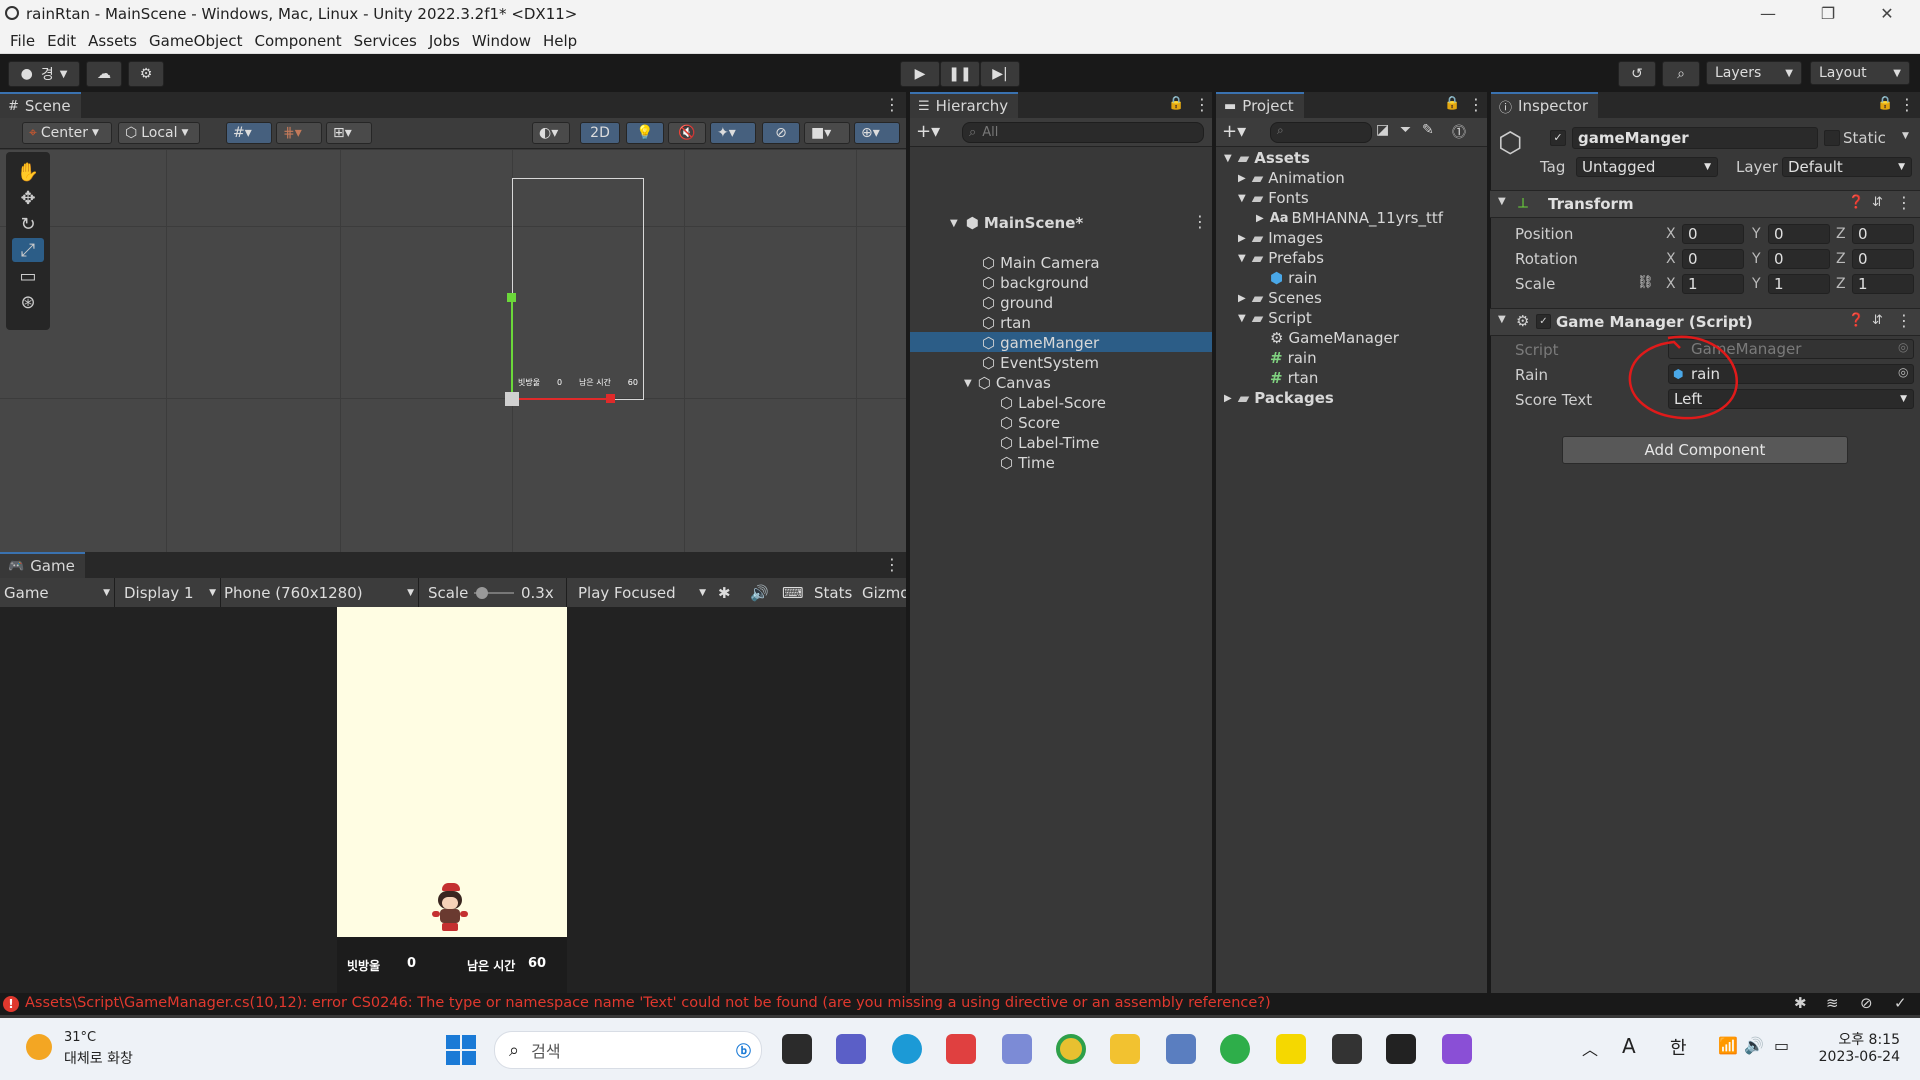 This screenshot has width=1920, height=1080. Describe the element at coordinates (1768, 14) in the screenshot. I see `minimize-icon: —` at that location.